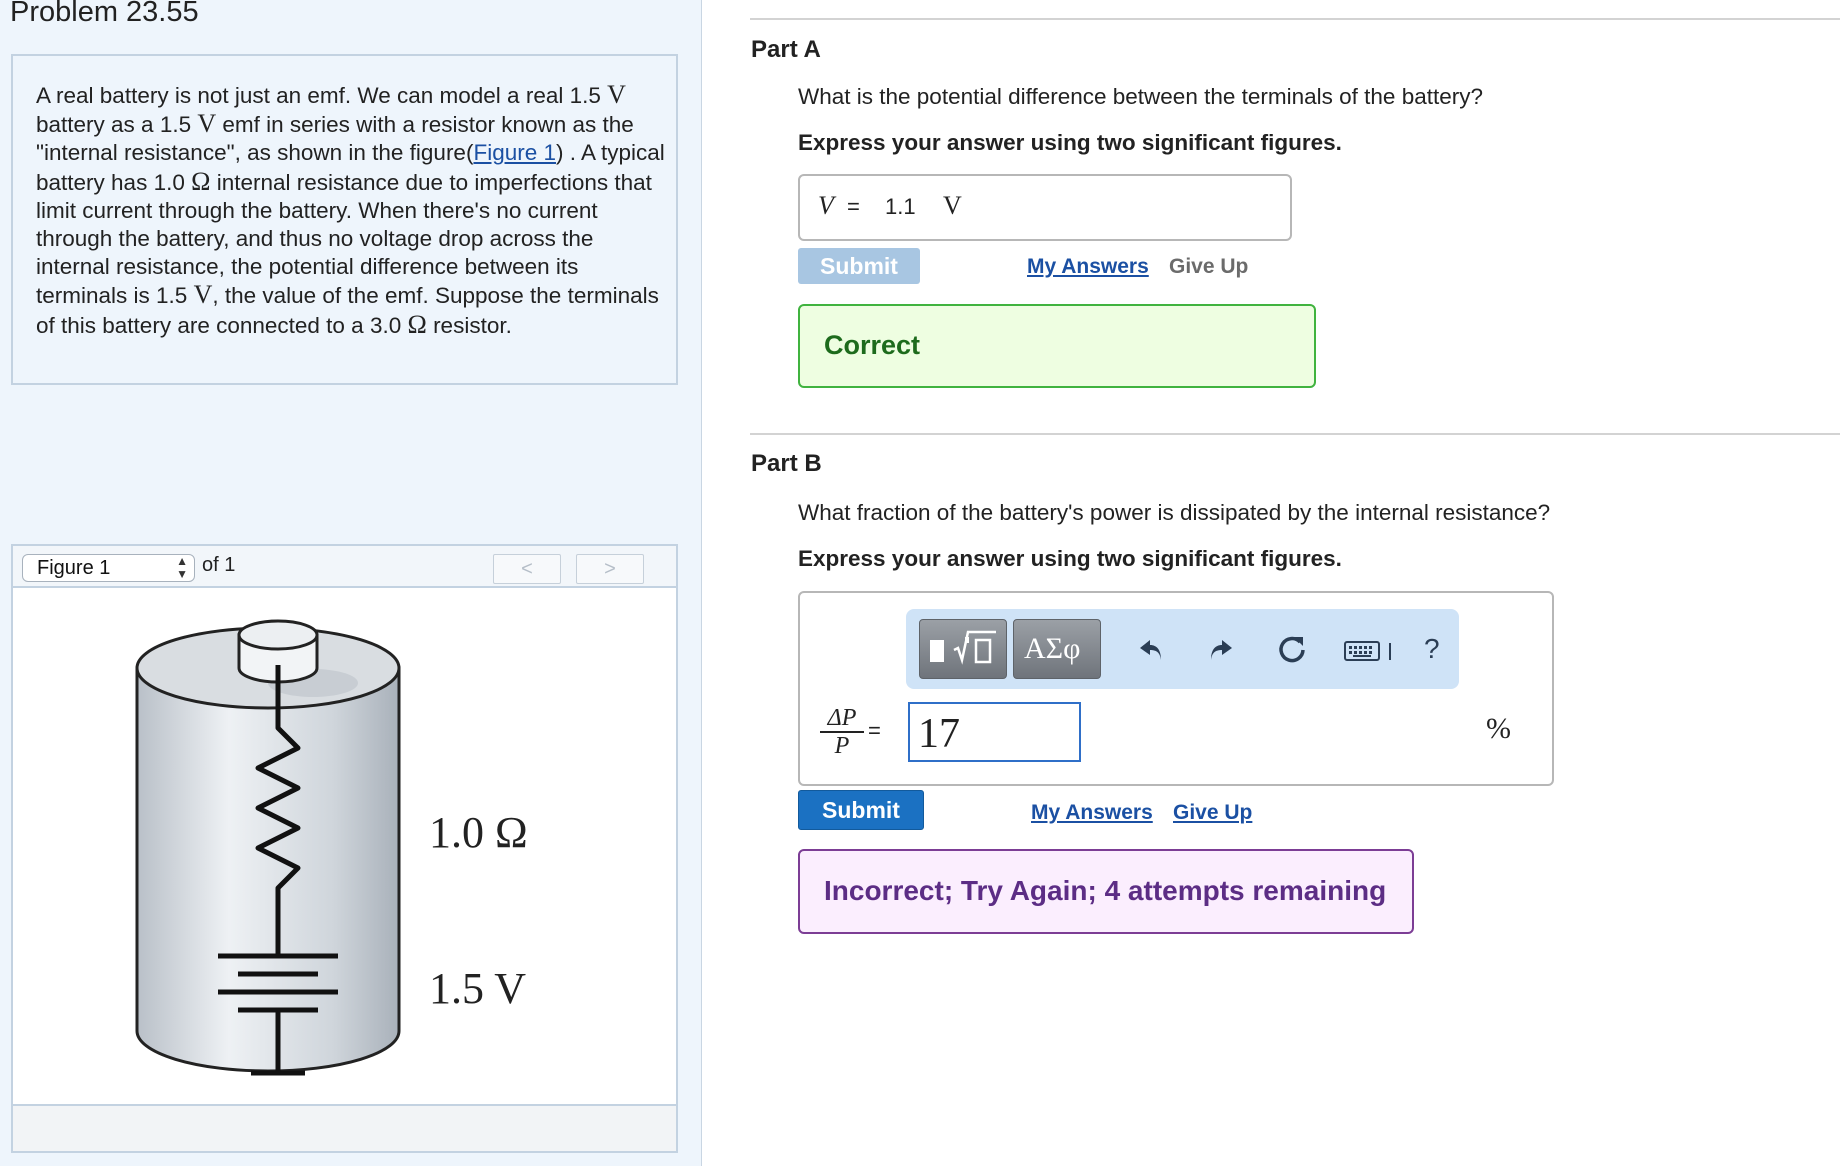 This screenshot has height=1166, width=1840. What do you see at coordinates (477, 988) in the screenshot?
I see `emf-label: 1.5 V` at bounding box center [477, 988].